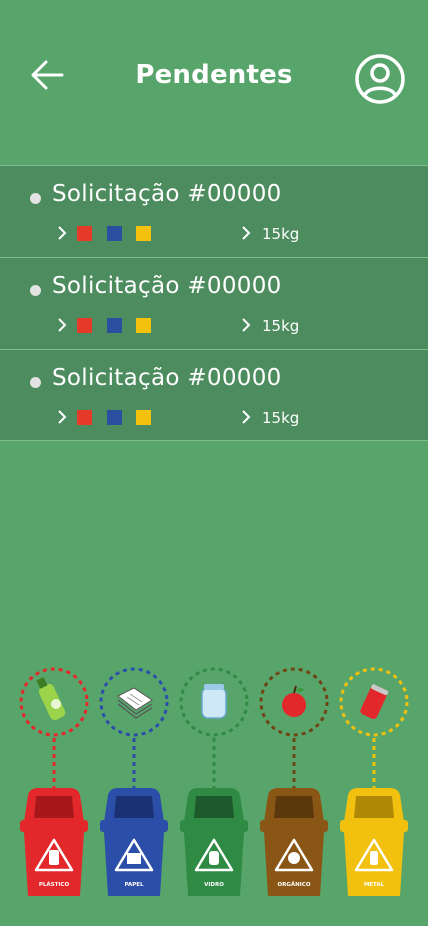  What do you see at coordinates (54, 884) in the screenshot?
I see `bin-label: PLÁSTICO` at bounding box center [54, 884].